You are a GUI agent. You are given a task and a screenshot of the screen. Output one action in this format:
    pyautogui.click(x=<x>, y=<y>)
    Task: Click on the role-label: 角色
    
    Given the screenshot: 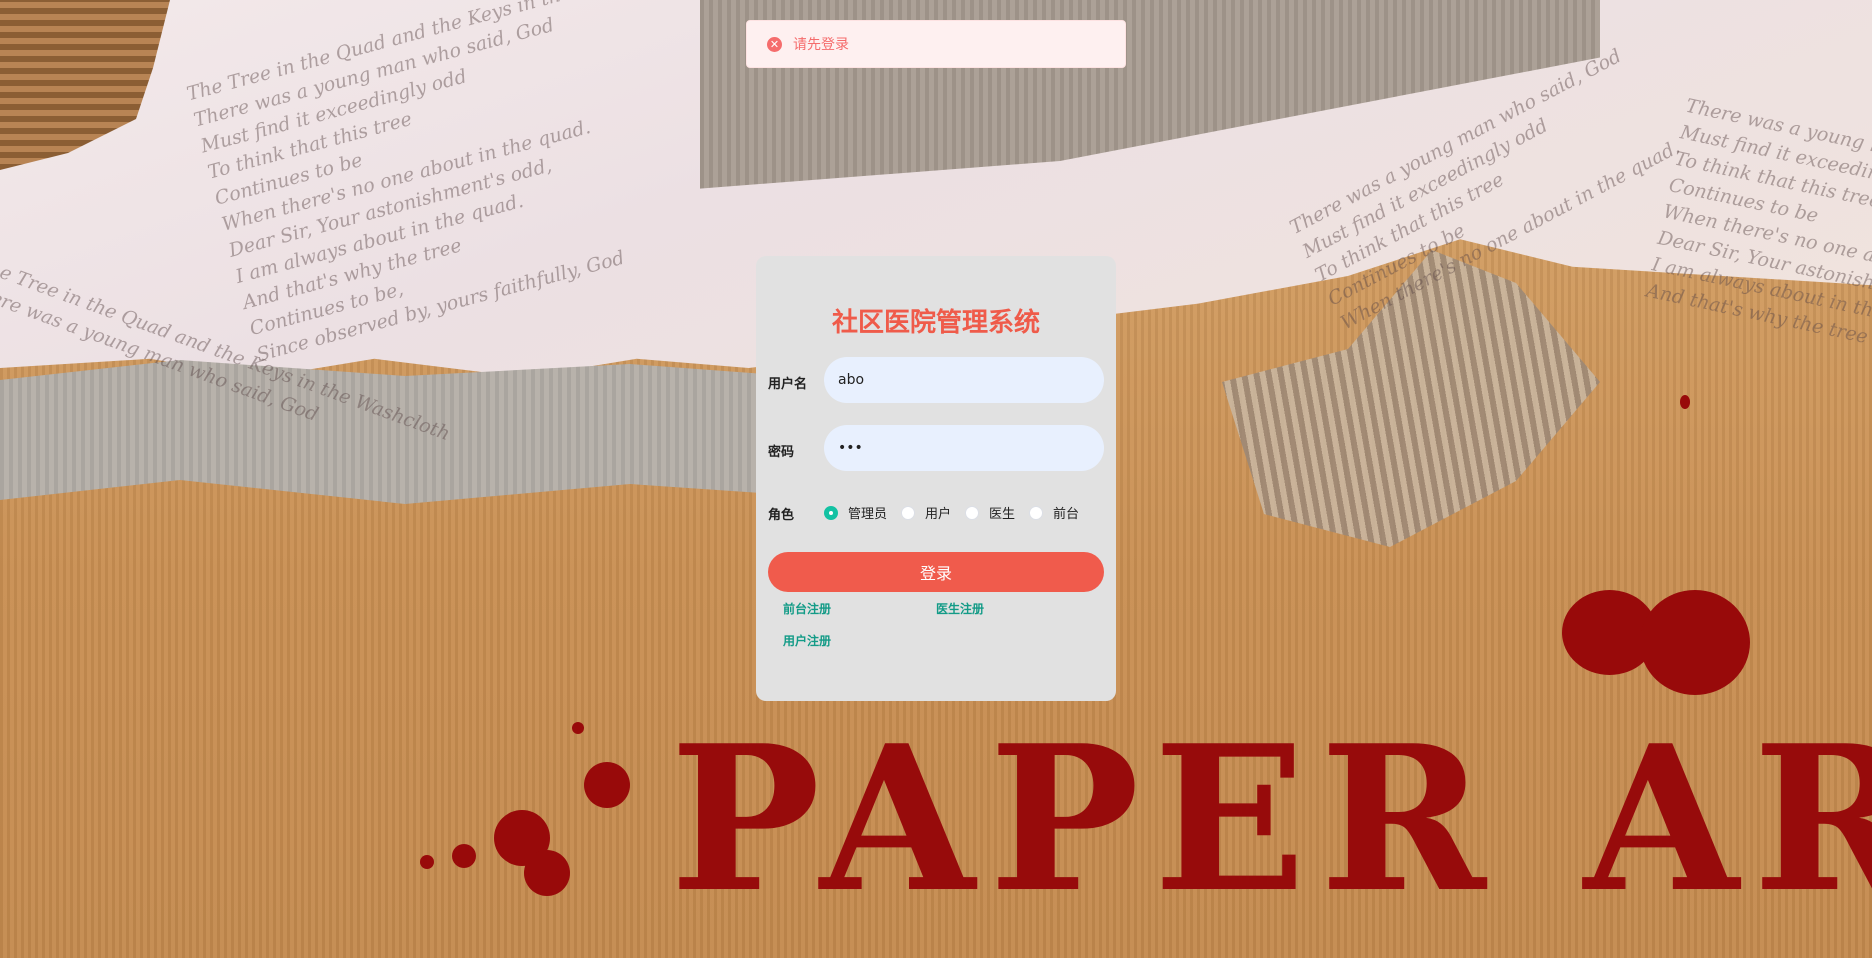 What is the action you would take?
    pyautogui.click(x=781, y=515)
    